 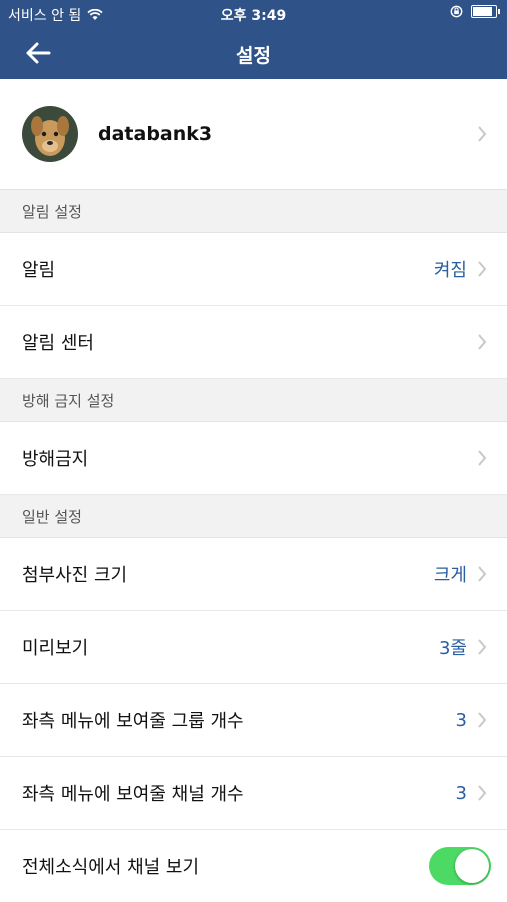 I want to click on channel-news-row: 전체소식에서 채널 보기, so click(x=253, y=866).